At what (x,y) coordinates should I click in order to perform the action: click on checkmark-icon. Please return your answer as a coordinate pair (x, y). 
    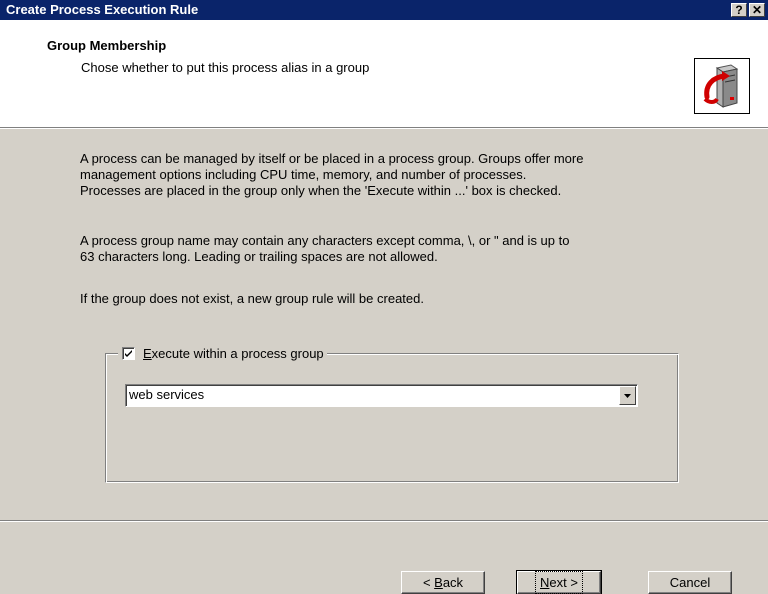
    Looking at the image, I should click on (128, 353).